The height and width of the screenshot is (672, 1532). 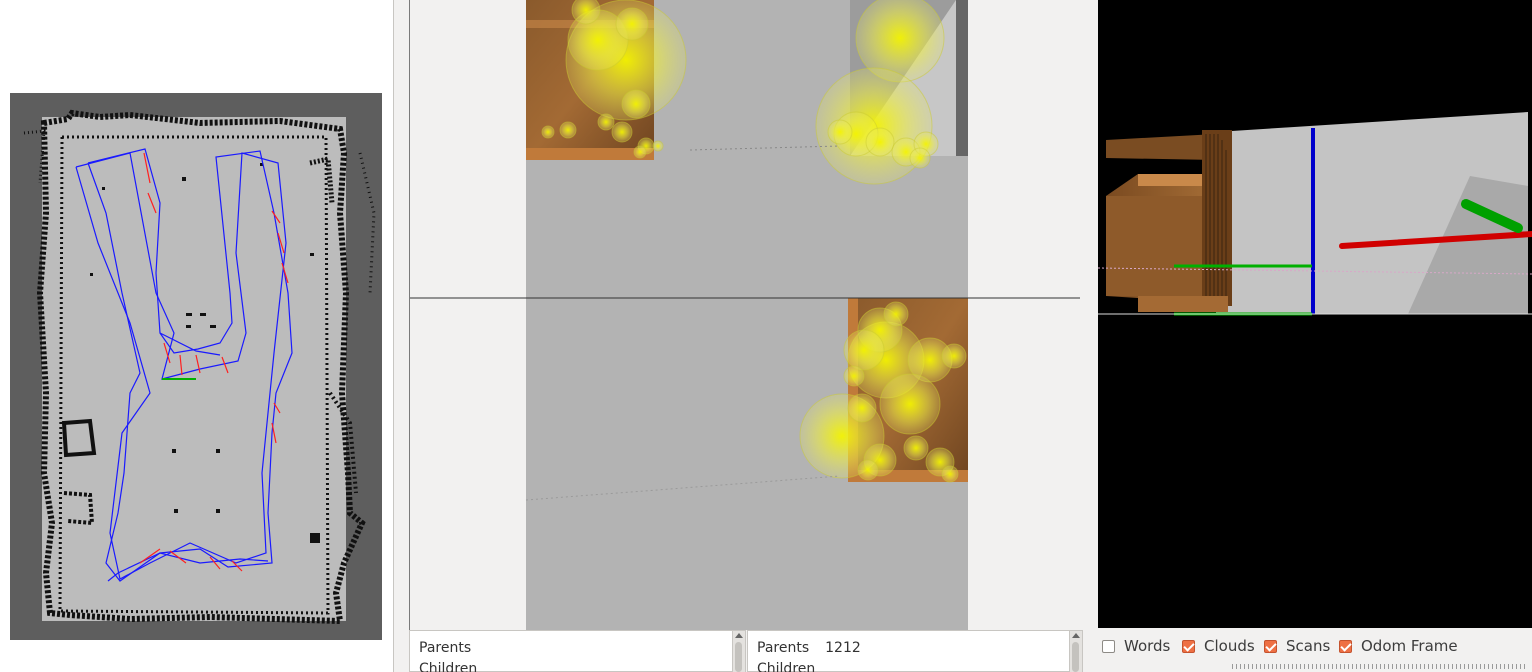 I want to click on option-odom-frame: Odom Frame, so click(x=1398, y=646).